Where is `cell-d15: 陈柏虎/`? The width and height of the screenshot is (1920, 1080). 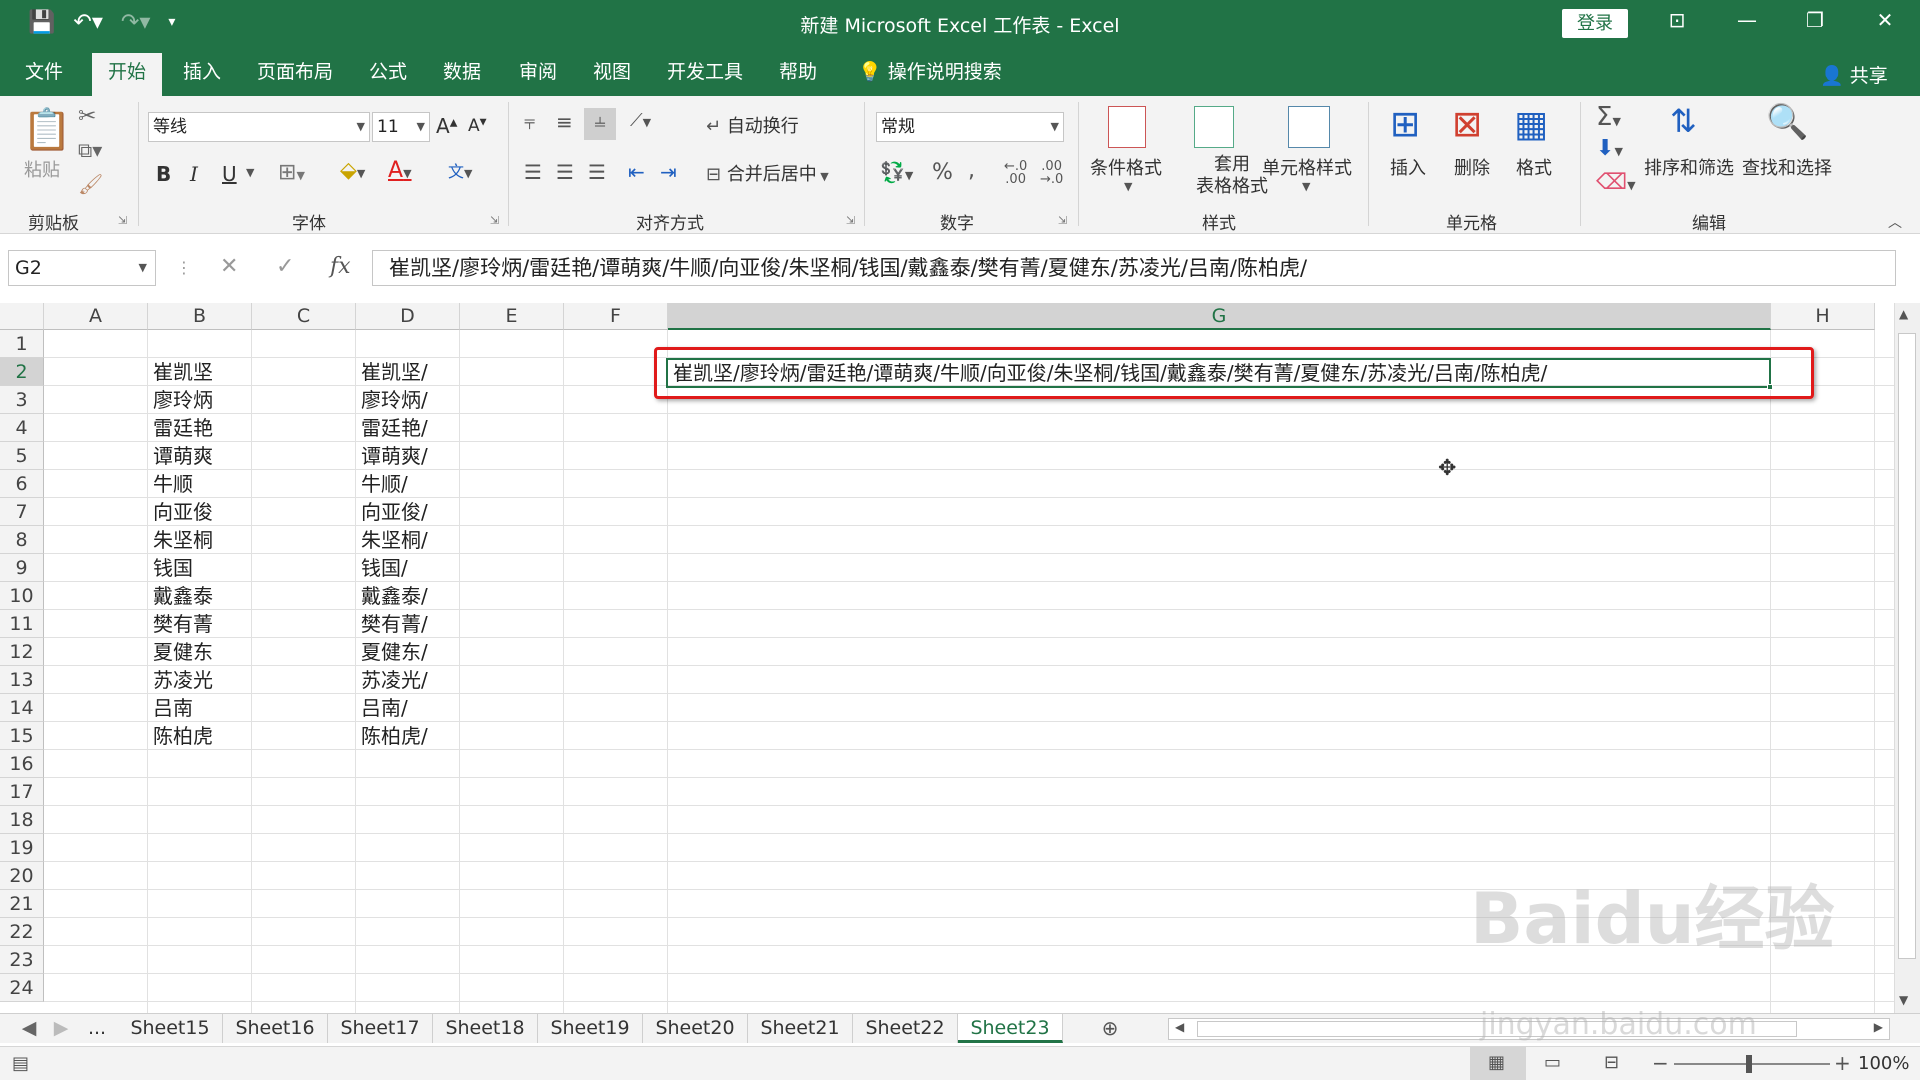 cell-d15: 陈柏虎/ is located at coordinates (408, 736).